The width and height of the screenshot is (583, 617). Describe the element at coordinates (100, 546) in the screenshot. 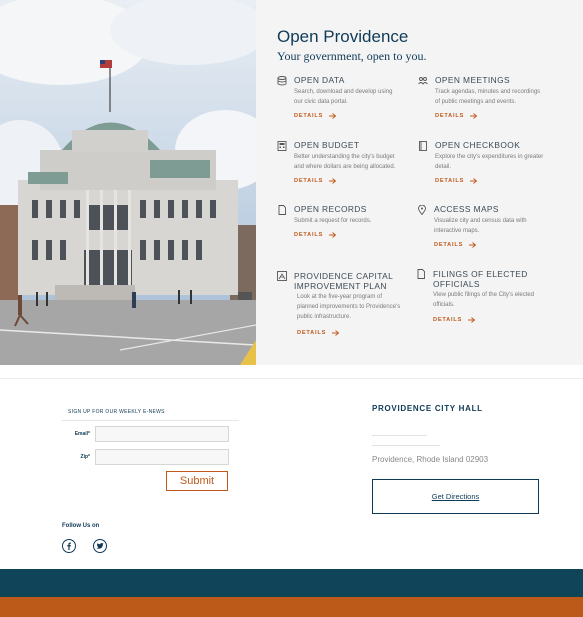

I see `twitter-icon` at that location.